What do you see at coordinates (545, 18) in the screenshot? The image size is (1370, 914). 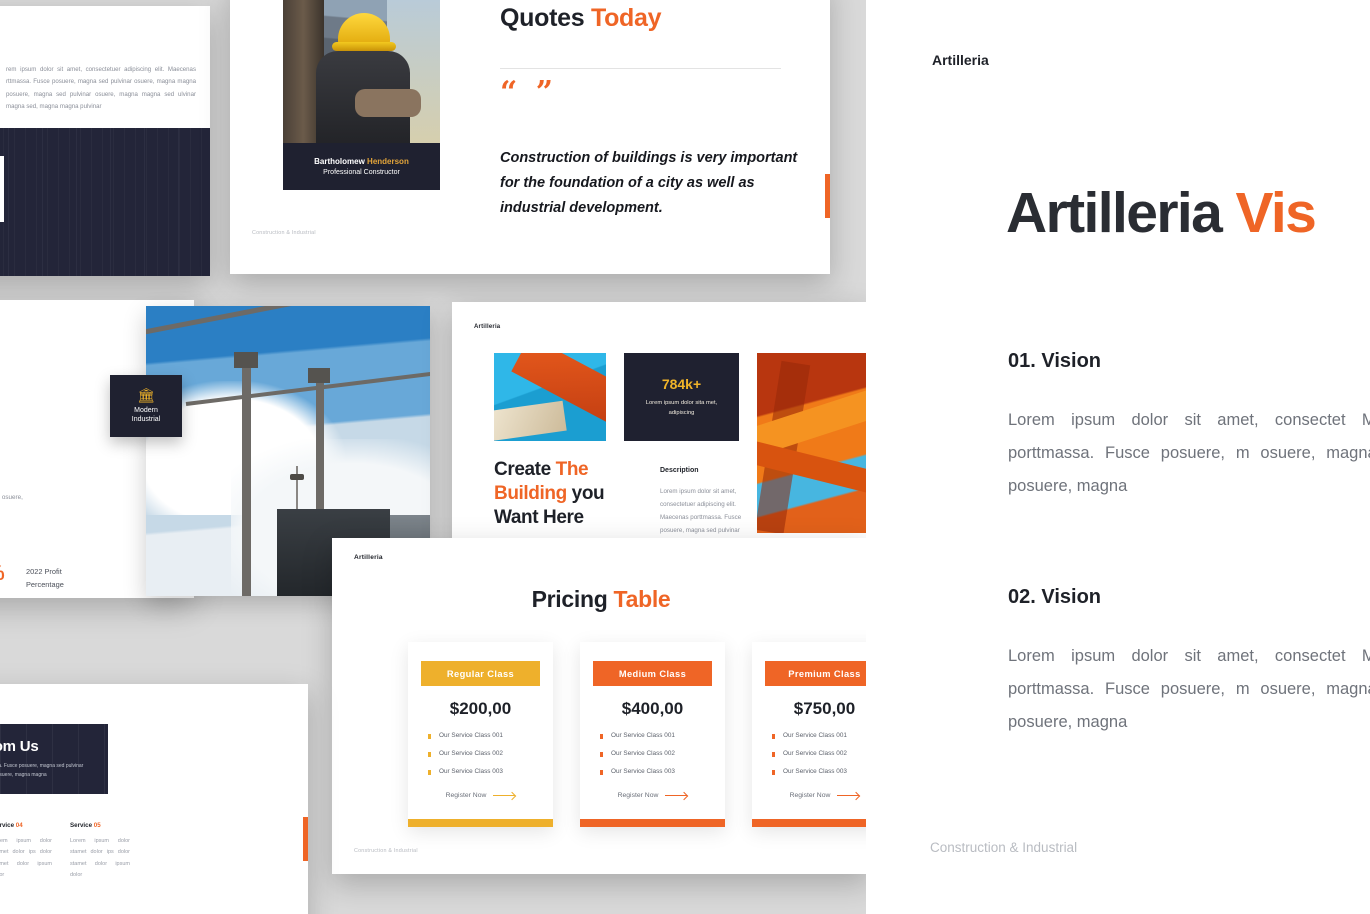 I see `quotes-title-dark: Quotes` at bounding box center [545, 18].